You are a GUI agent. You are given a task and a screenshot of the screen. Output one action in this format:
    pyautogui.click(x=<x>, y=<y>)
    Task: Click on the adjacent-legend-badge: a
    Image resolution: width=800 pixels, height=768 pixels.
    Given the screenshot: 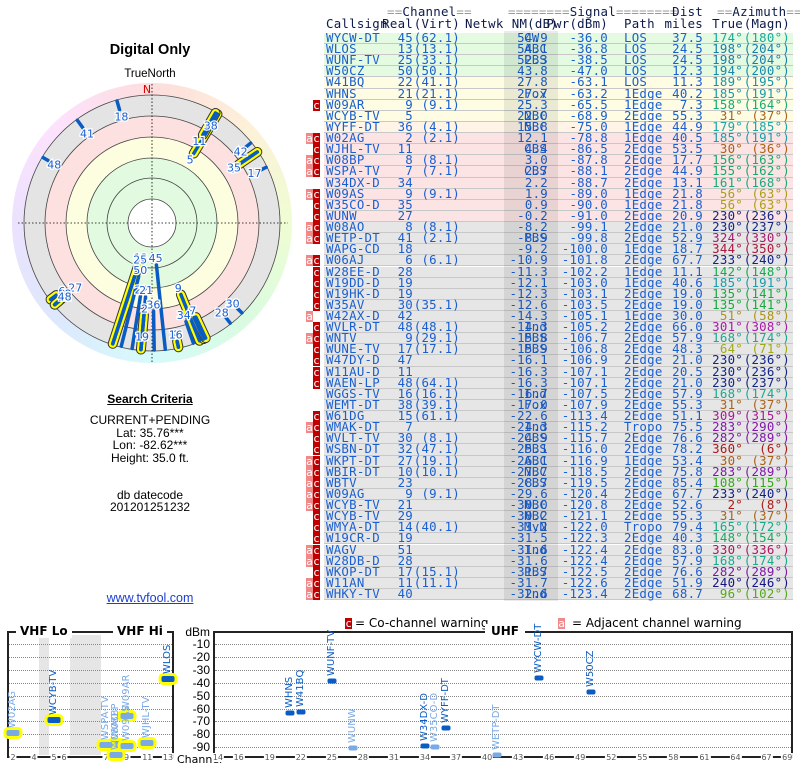 What is the action you would take?
    pyautogui.click(x=561, y=623)
    